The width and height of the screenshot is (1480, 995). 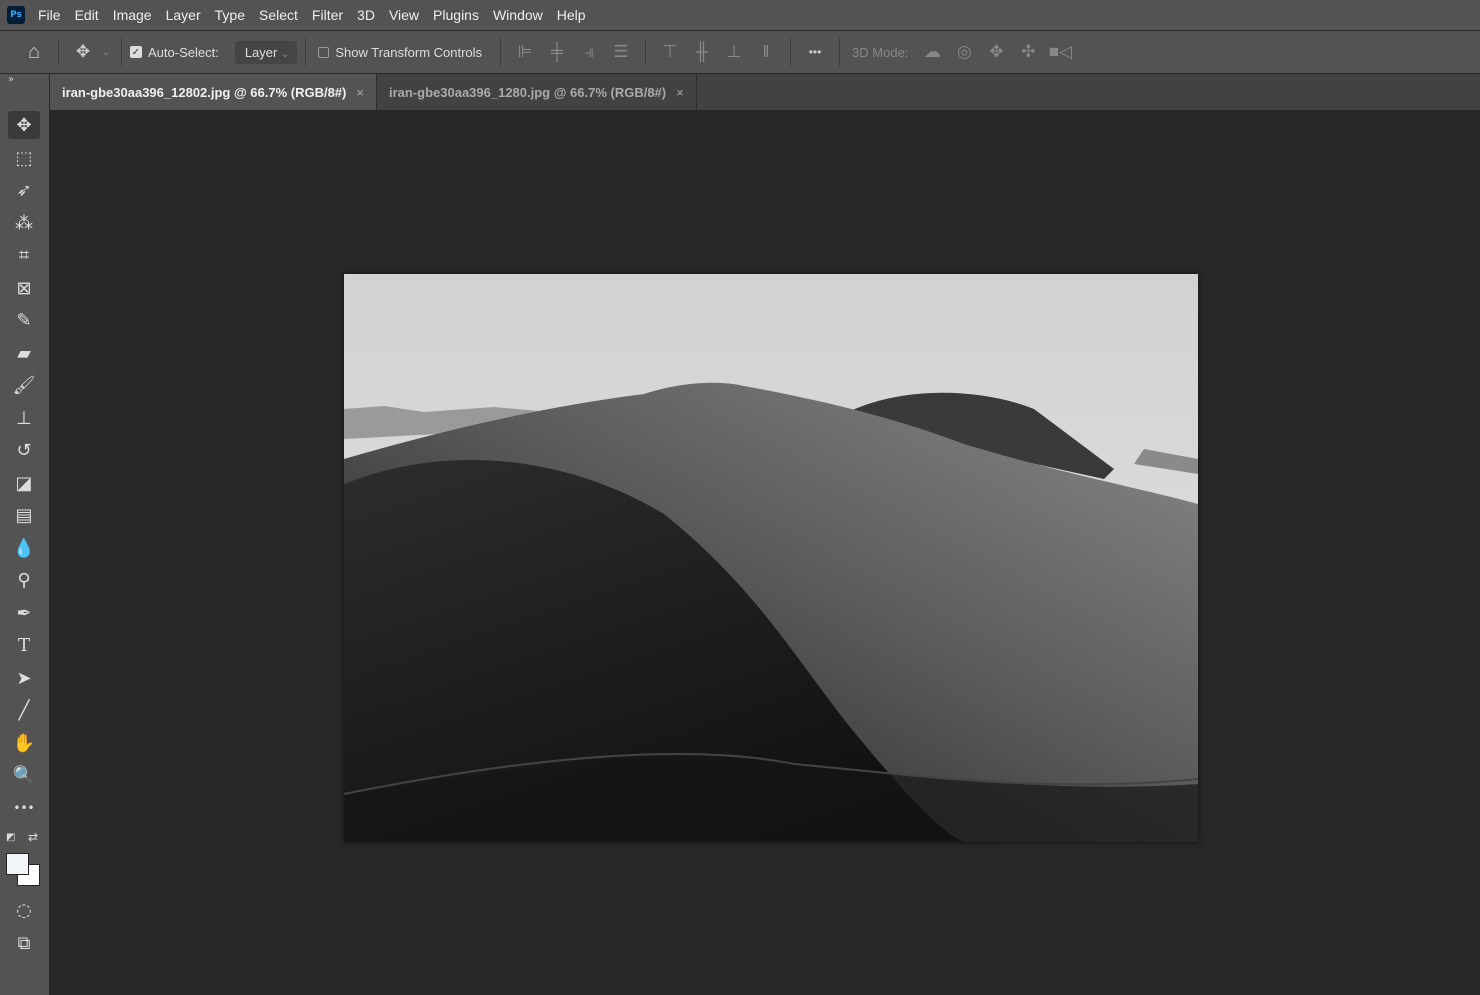 I want to click on crop-tool: ⌗, so click(x=24, y=255).